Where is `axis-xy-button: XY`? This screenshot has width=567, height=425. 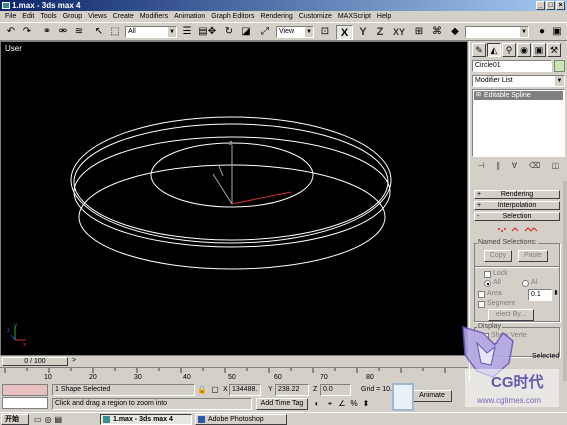 axis-xy-button: XY is located at coordinates (399, 32).